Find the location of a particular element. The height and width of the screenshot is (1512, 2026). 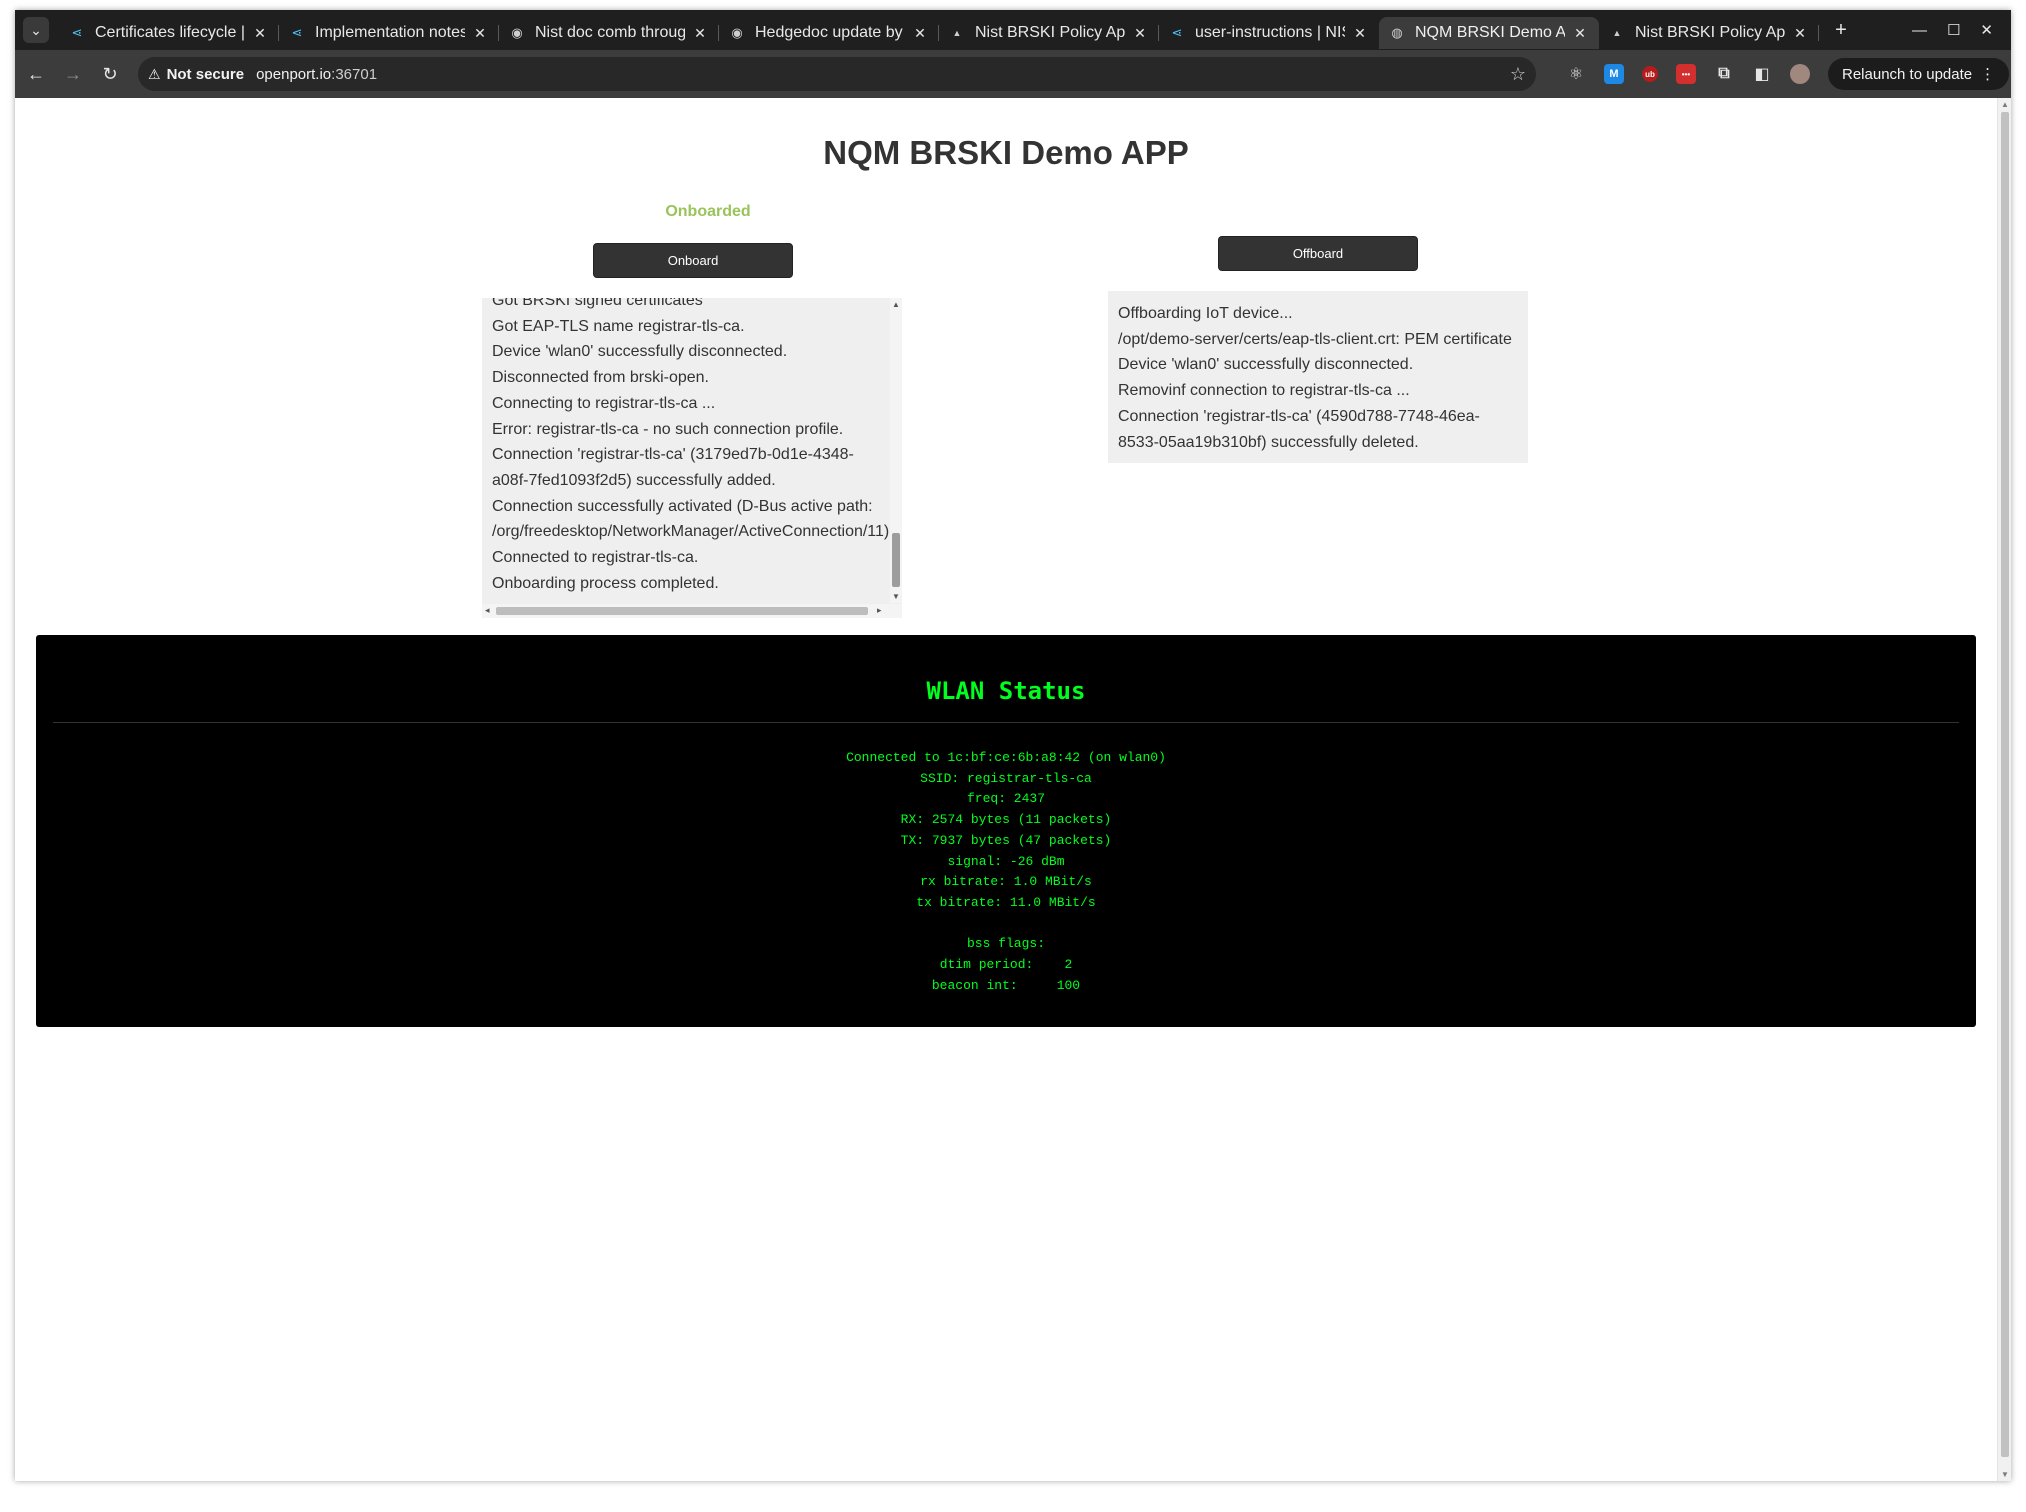

tab-4: ◉ Hedgedoc update by a ✕ is located at coordinates (829, 33).